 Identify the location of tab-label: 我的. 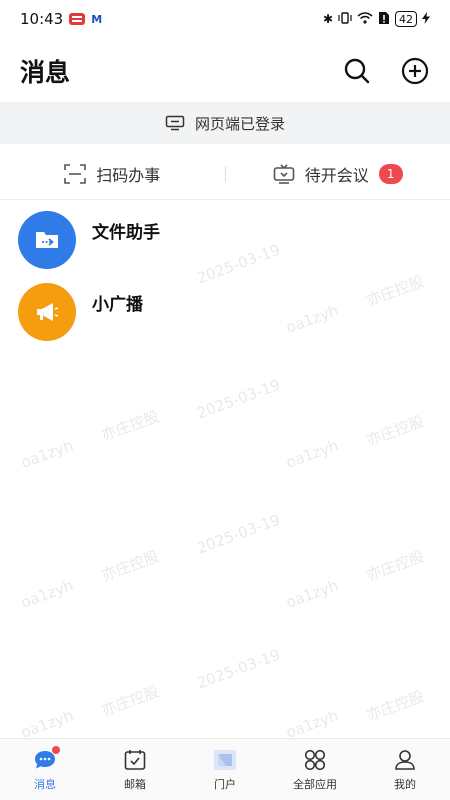
(405, 784).